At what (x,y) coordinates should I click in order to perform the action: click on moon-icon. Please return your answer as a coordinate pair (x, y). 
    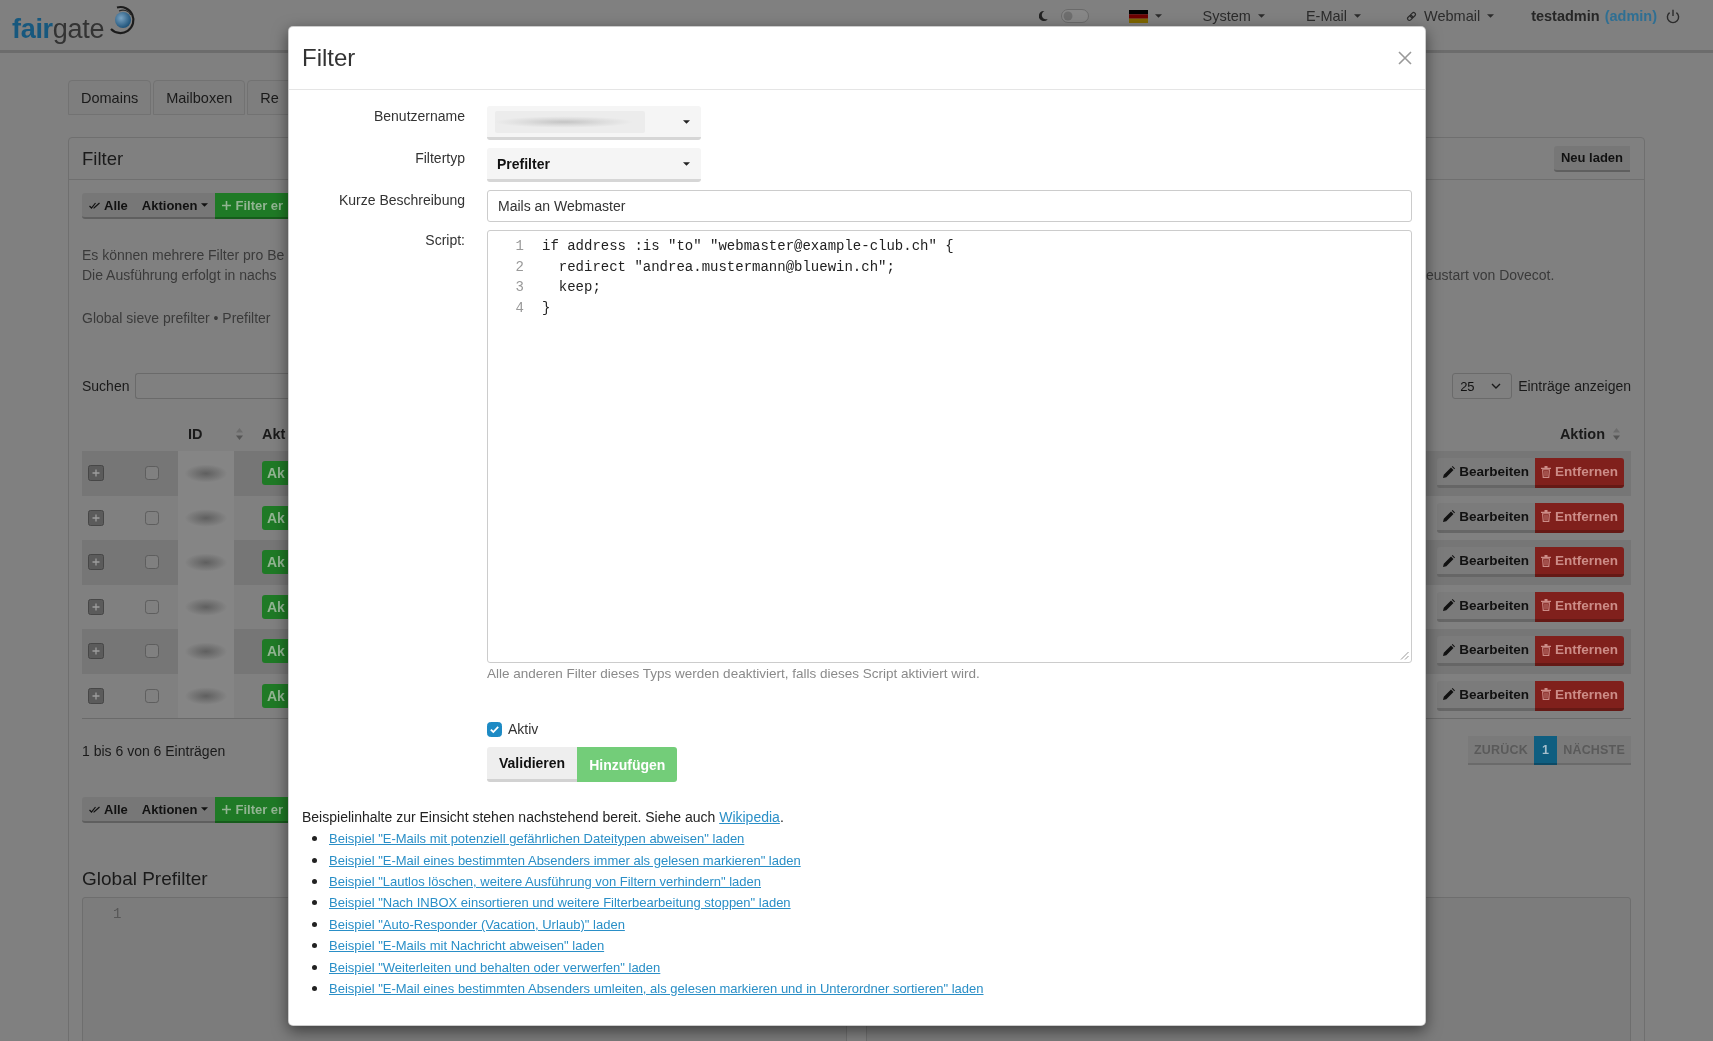
    Looking at the image, I should click on (1043, 16).